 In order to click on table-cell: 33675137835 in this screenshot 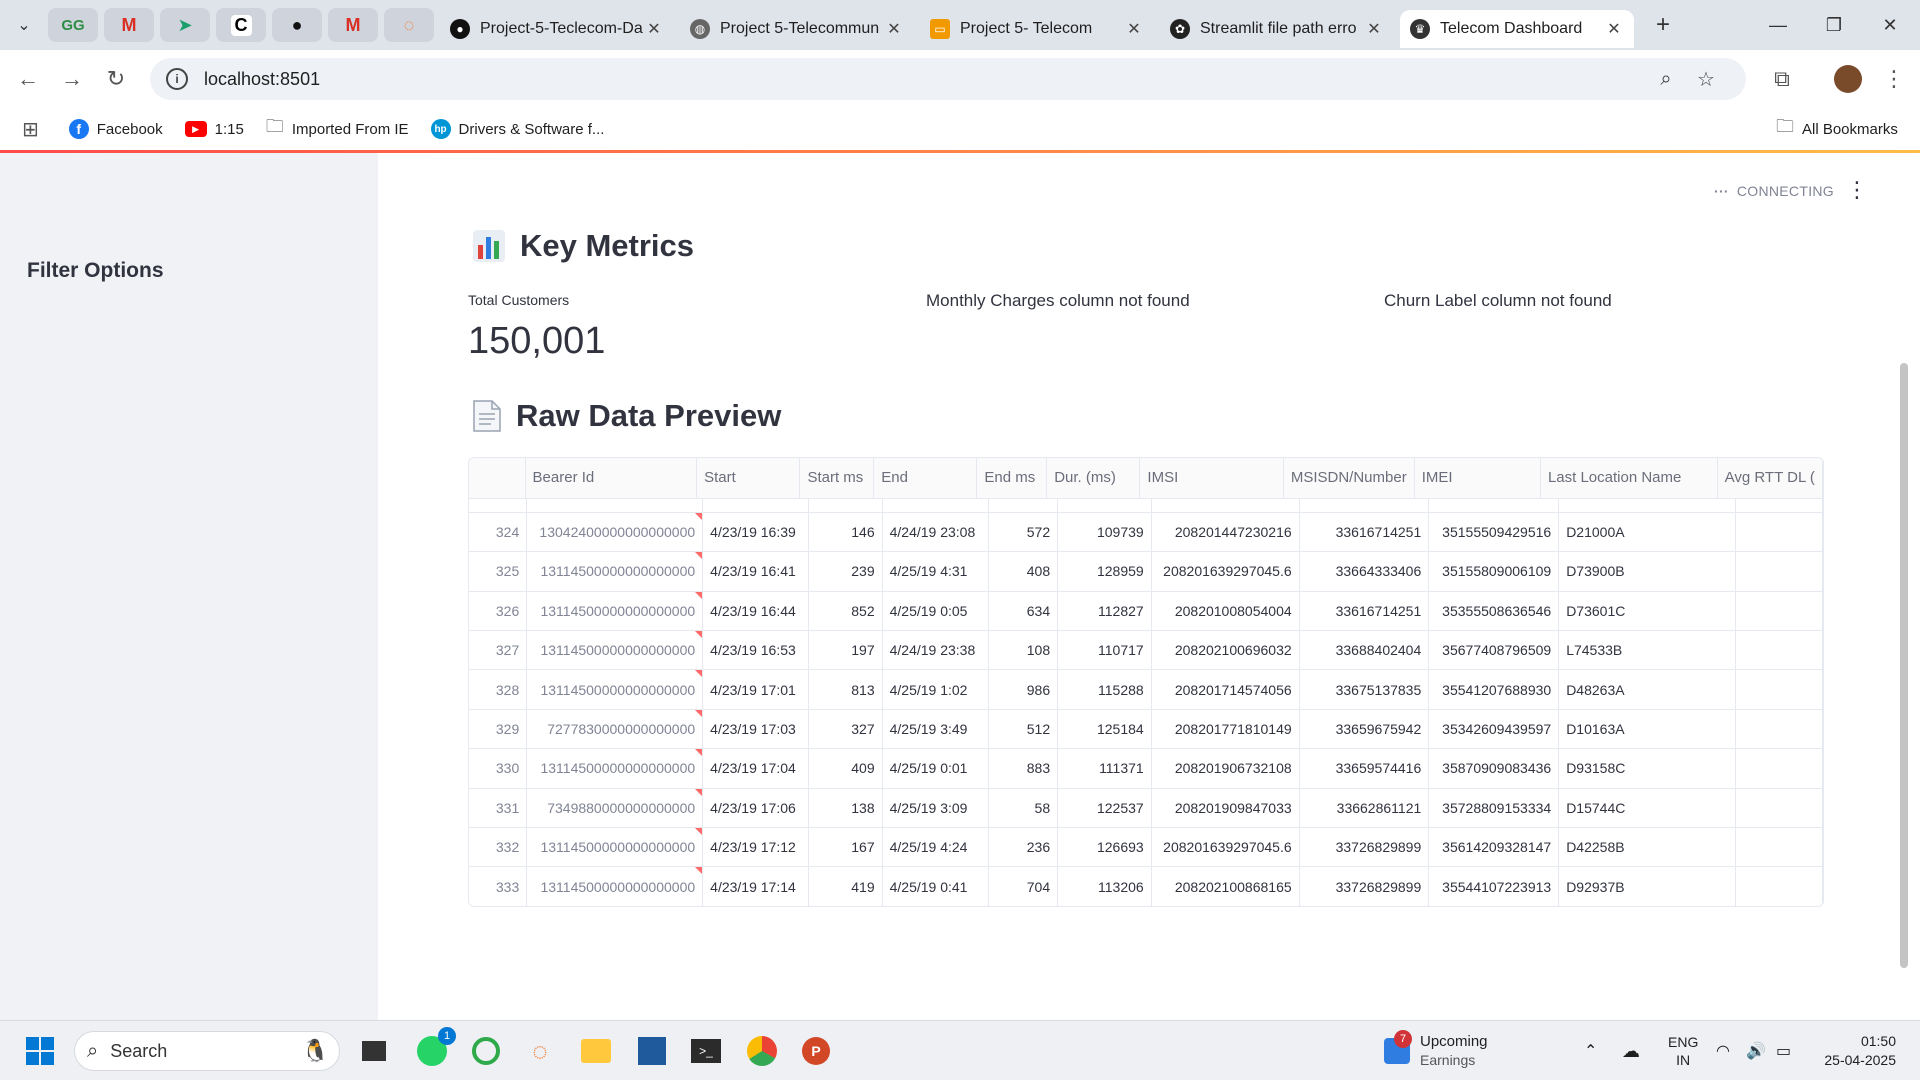, I will do `click(1364, 689)`.